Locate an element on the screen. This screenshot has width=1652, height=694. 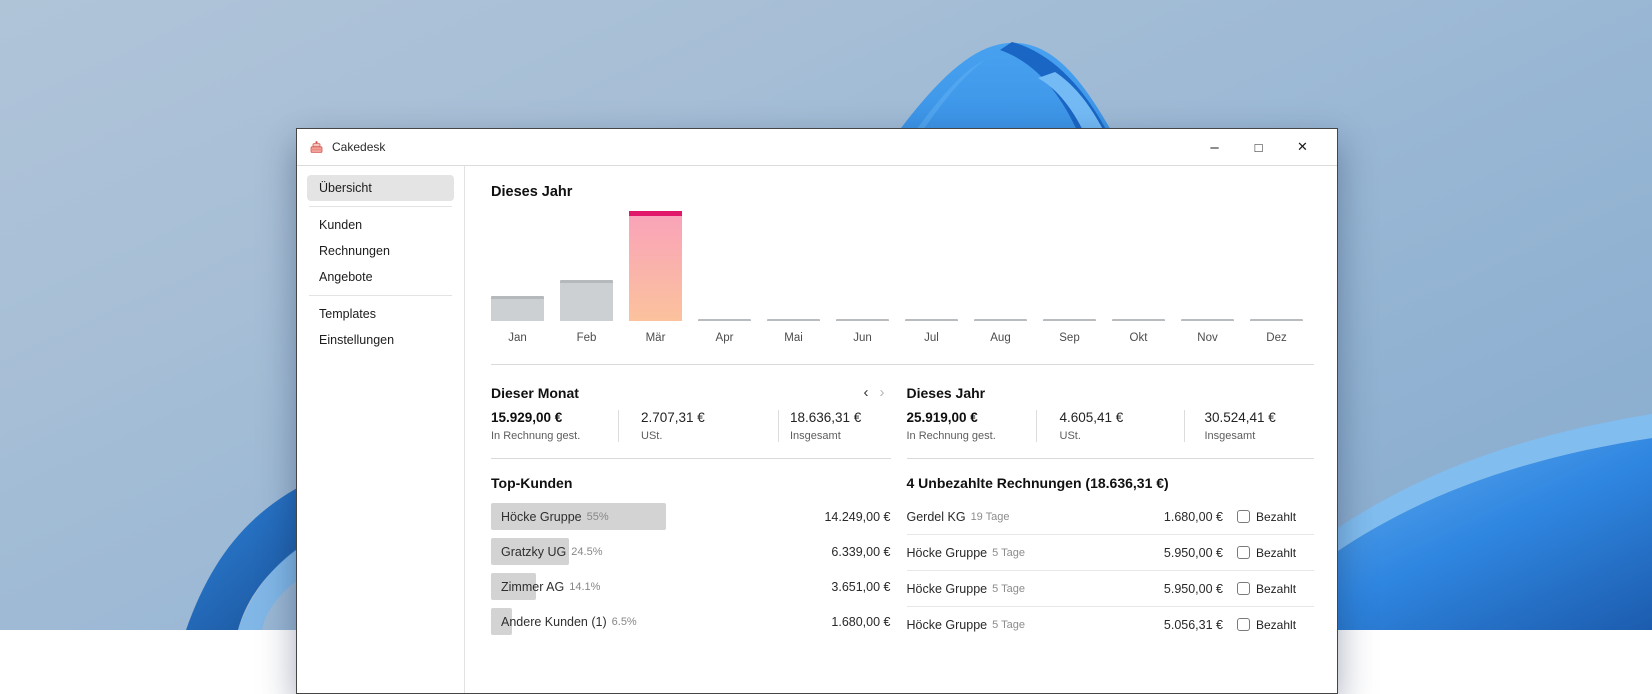
chart-bar-mai is located at coordinates (793, 320).